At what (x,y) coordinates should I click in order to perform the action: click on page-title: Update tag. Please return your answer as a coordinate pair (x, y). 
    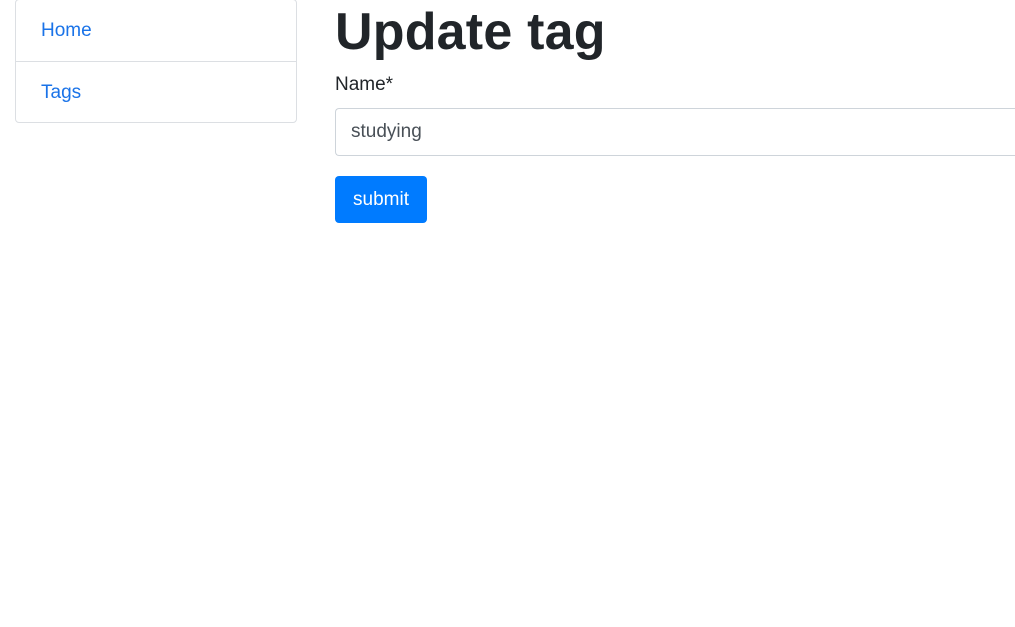
    Looking at the image, I should click on (470, 32).